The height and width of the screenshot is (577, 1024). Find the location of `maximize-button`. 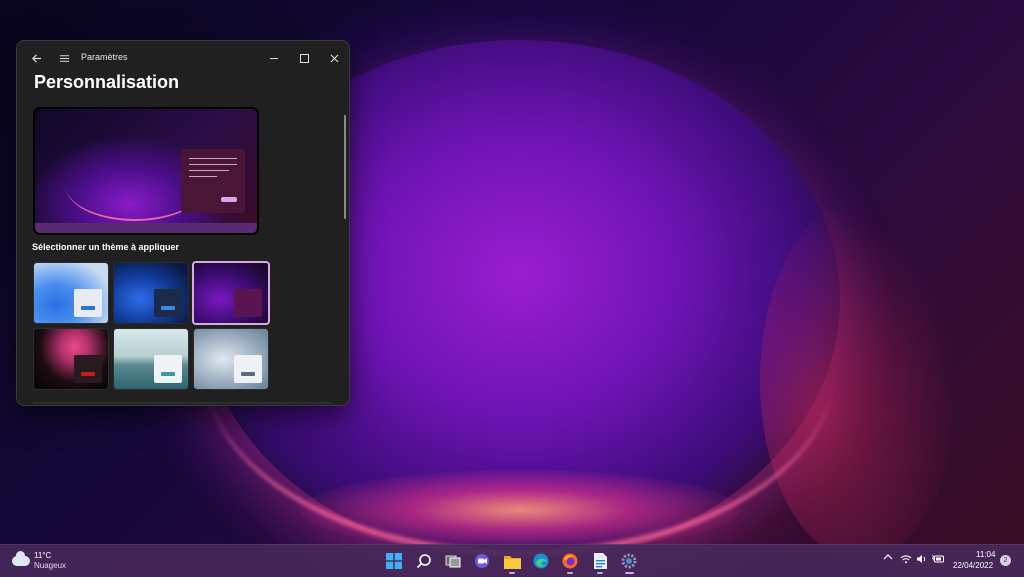

maximize-button is located at coordinates (304, 58).